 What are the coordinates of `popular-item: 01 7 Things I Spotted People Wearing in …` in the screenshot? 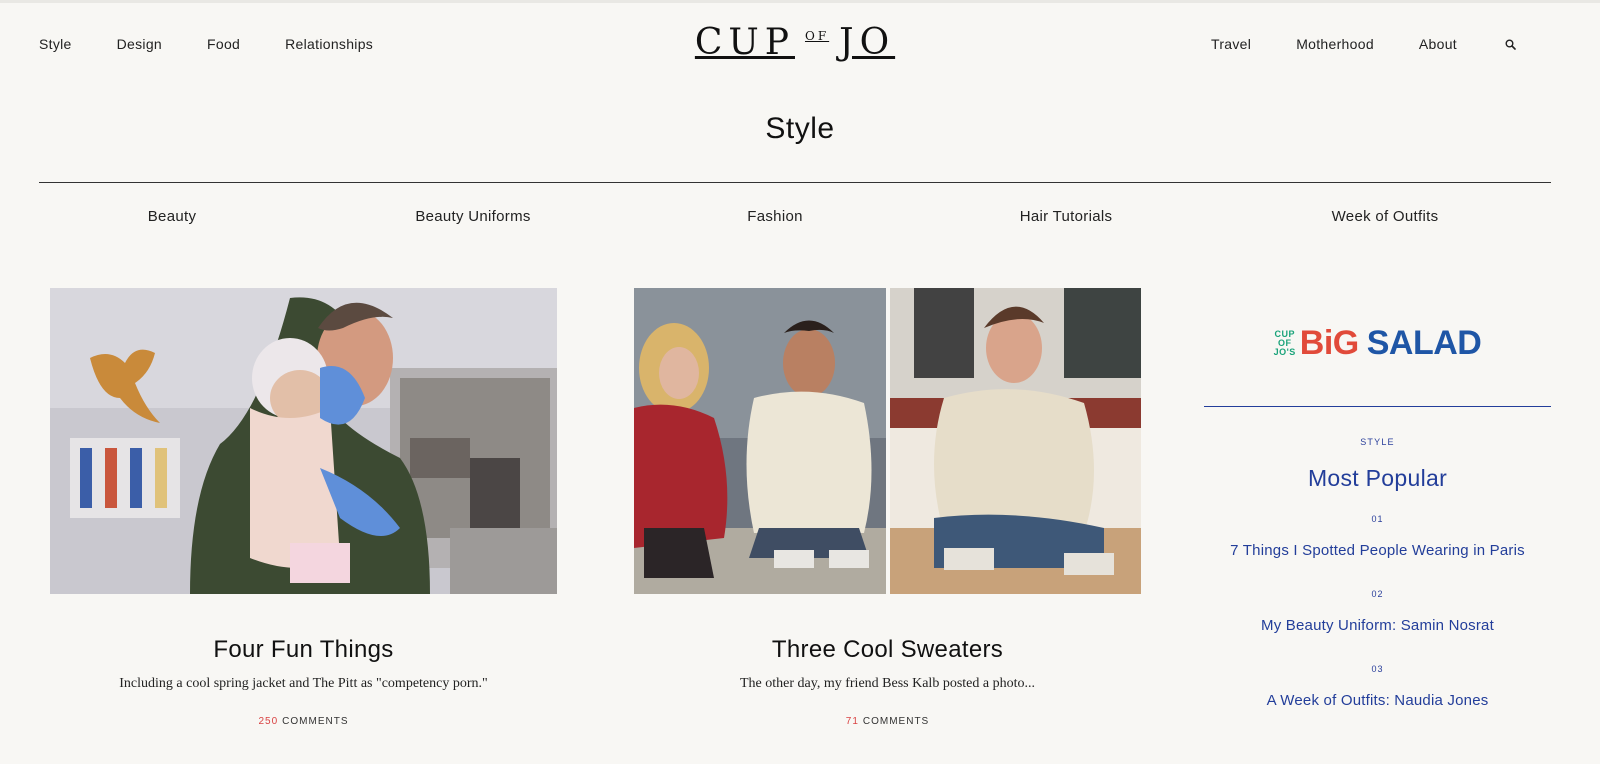 It's located at (1377, 536).